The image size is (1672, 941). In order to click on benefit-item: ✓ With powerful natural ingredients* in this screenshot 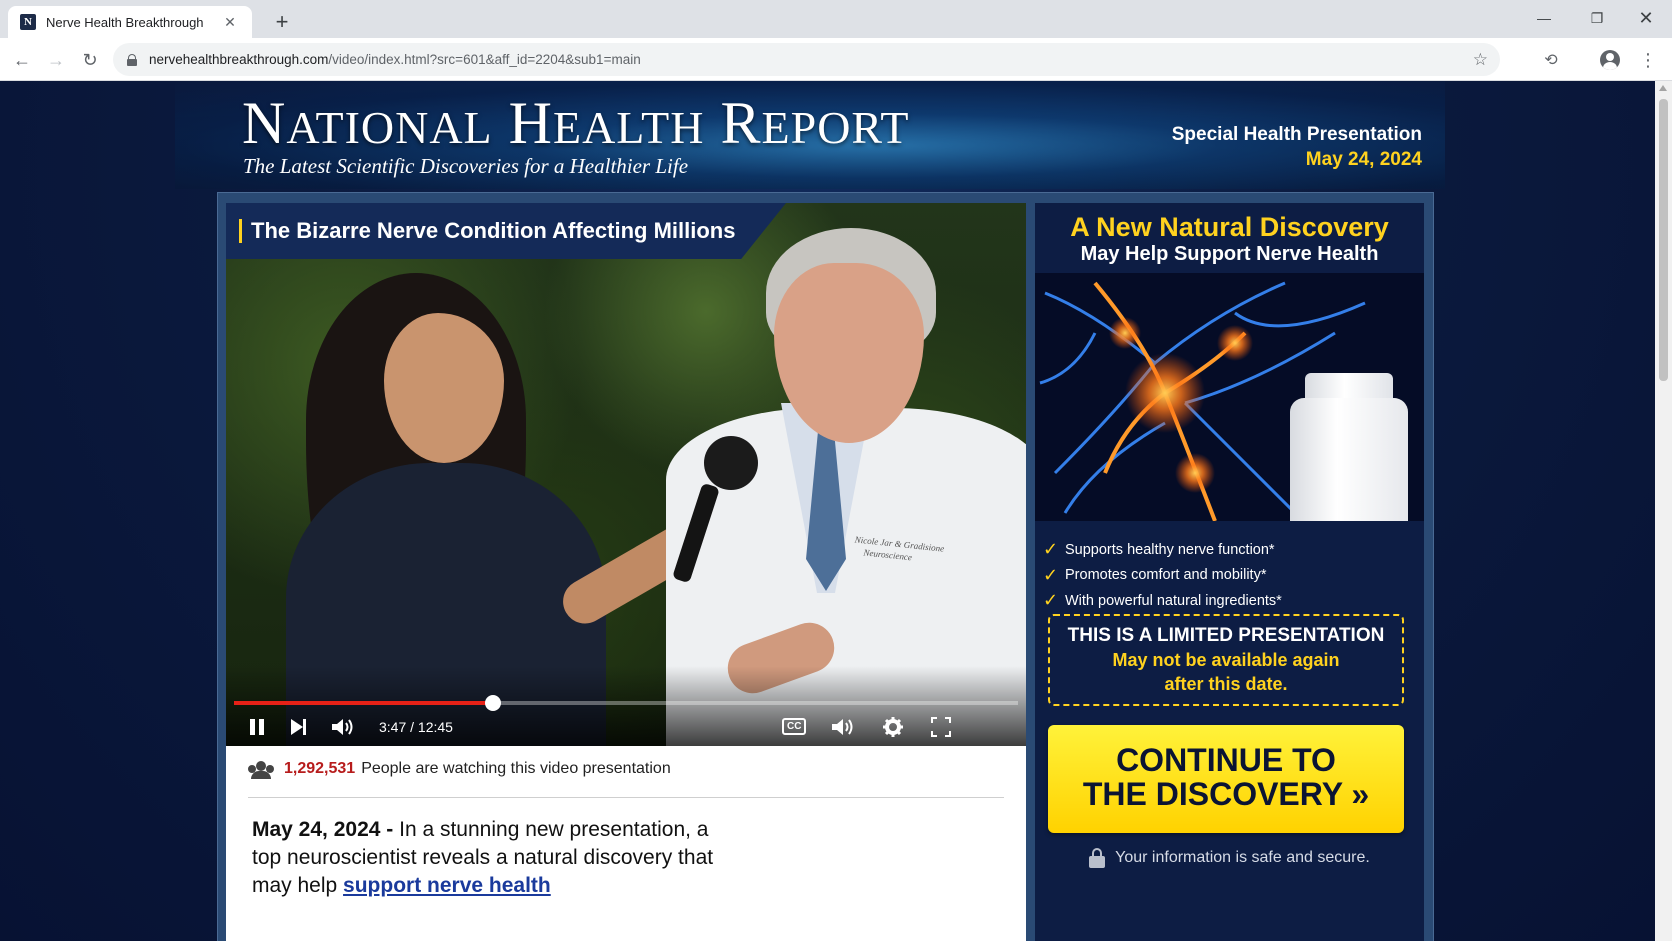, I will do `click(1162, 601)`.